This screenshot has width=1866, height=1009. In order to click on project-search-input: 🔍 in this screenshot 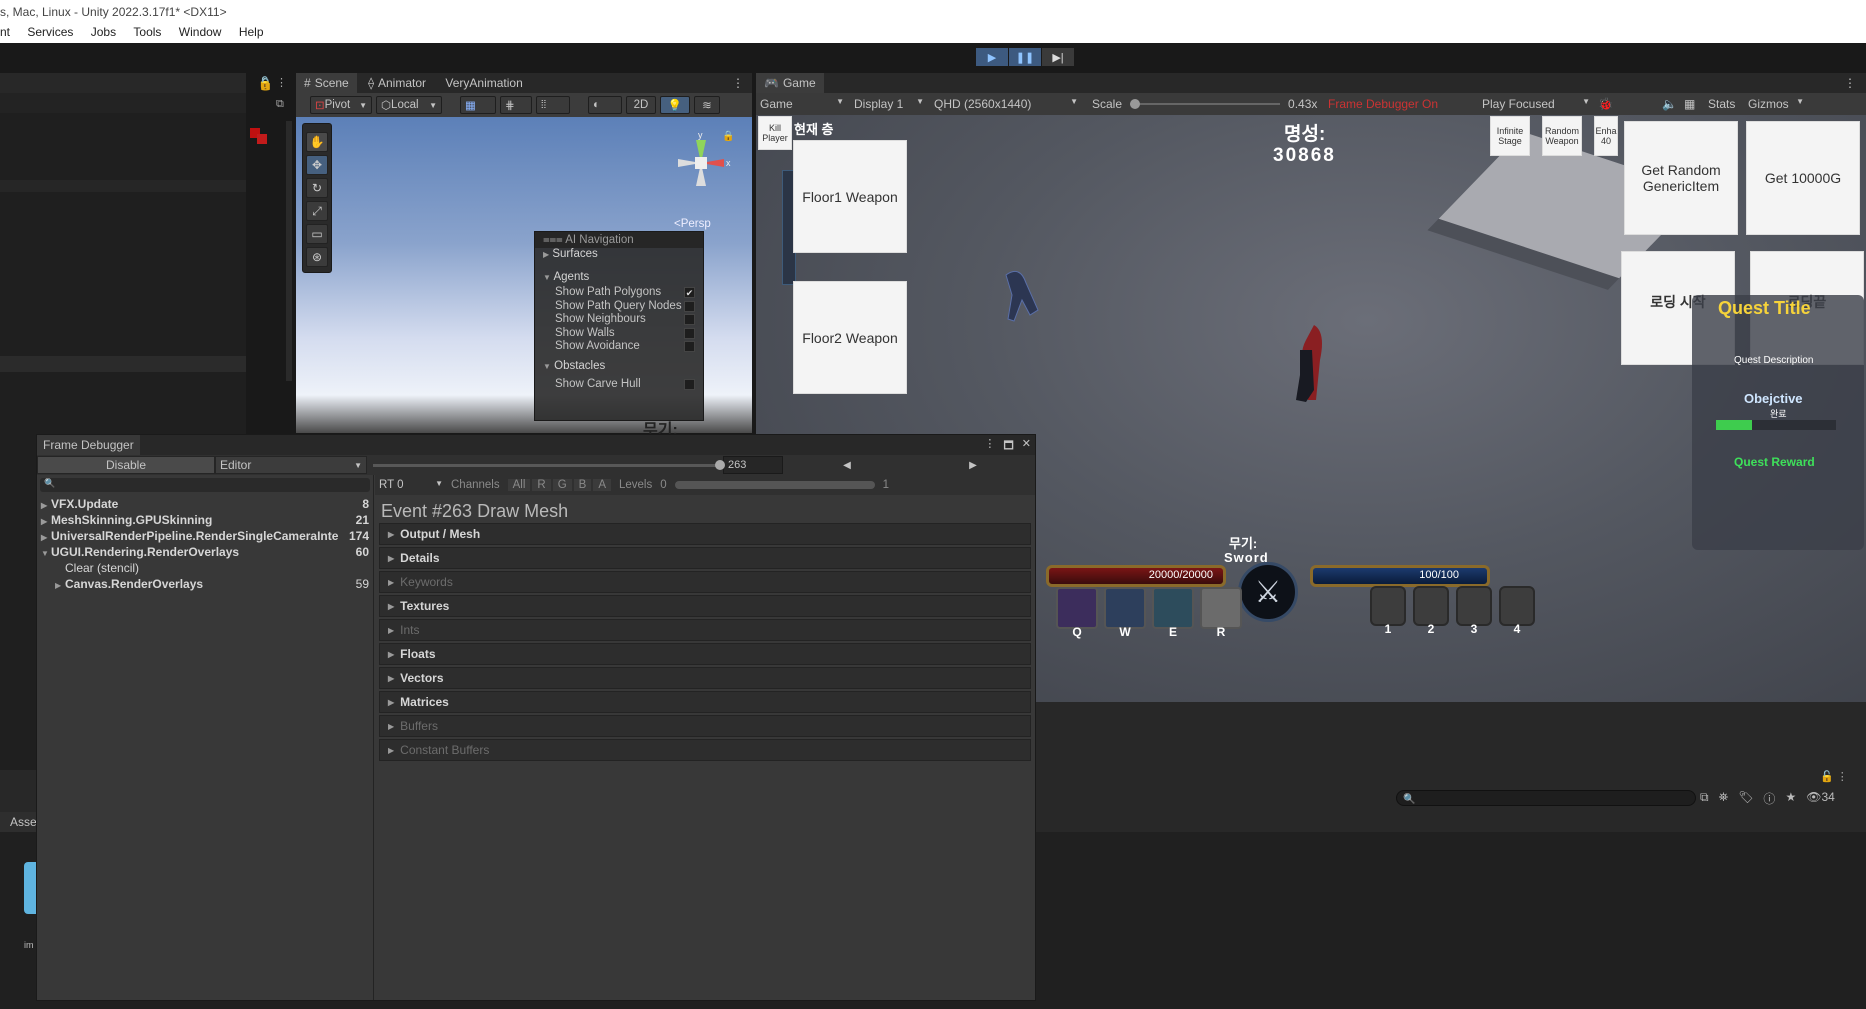, I will do `click(1546, 798)`.